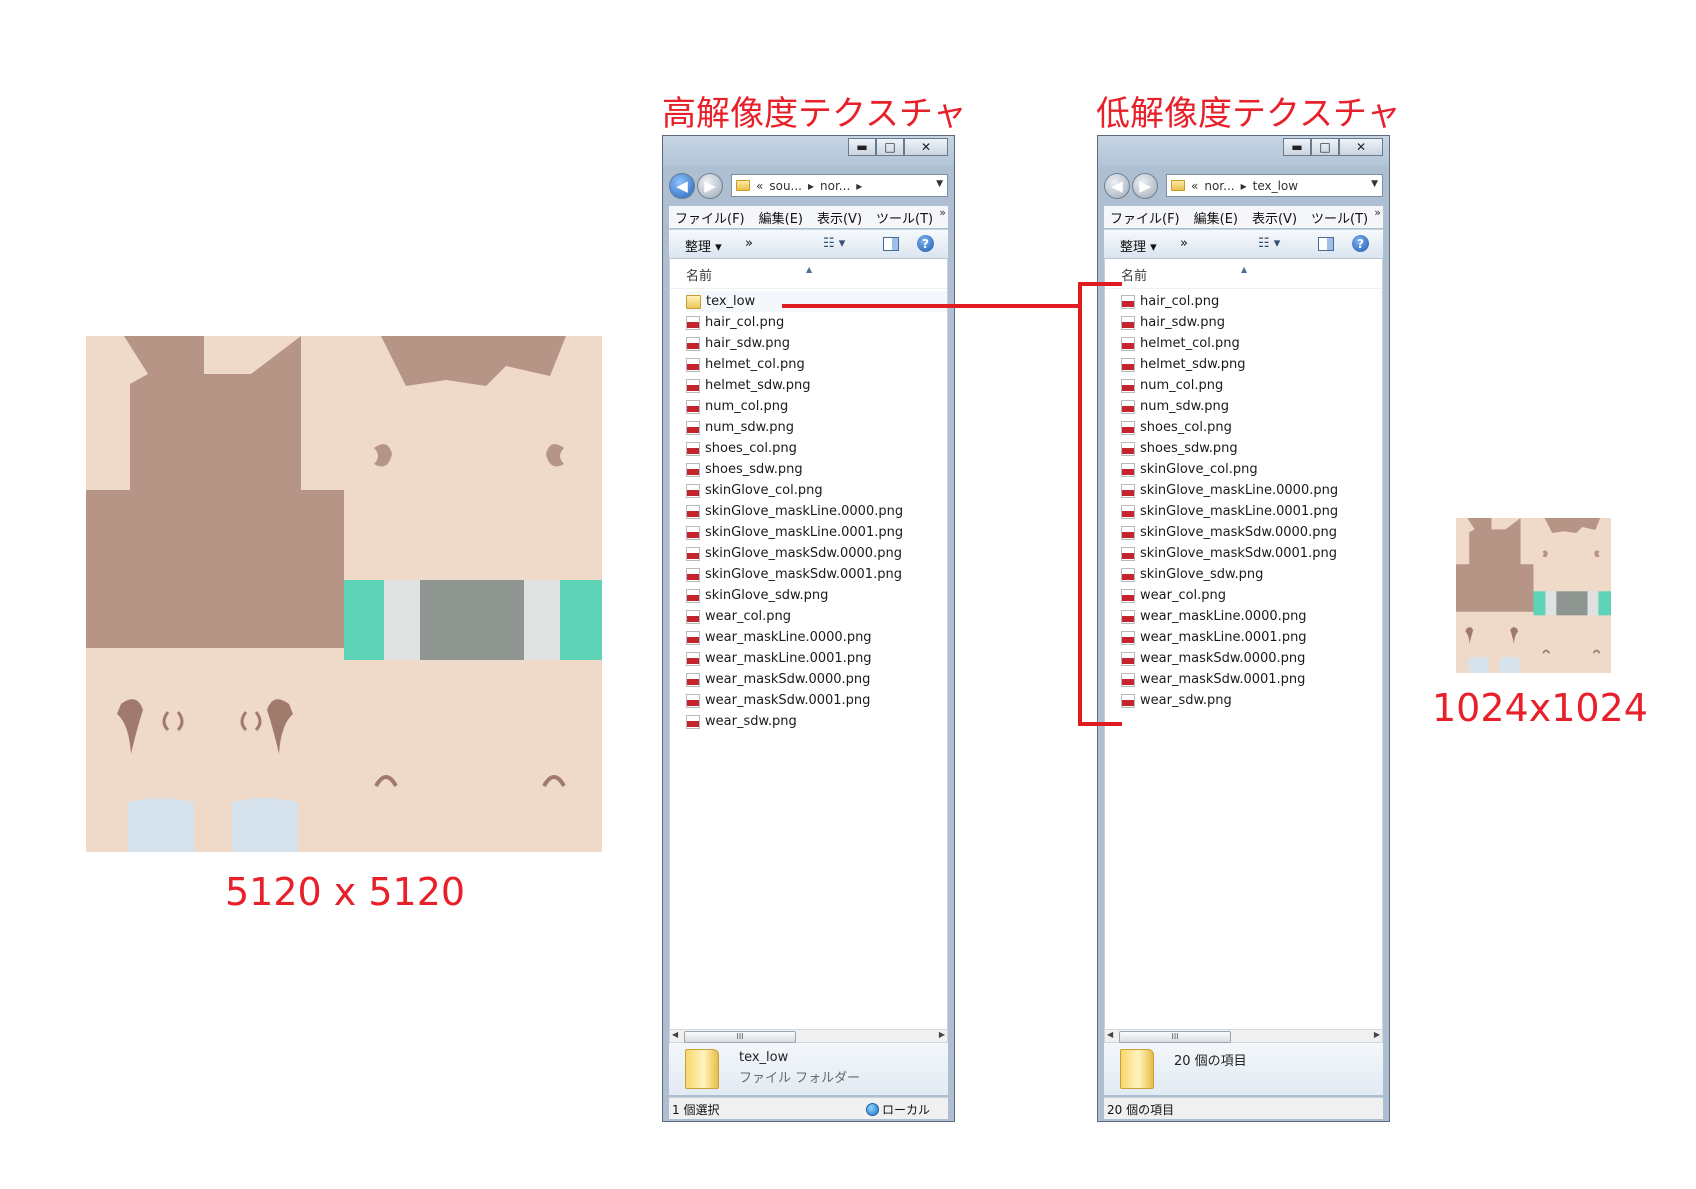 This screenshot has height=1189, width=1696. Describe the element at coordinates (749, 427) in the screenshot. I see `file-name: num_sdw.png` at that location.